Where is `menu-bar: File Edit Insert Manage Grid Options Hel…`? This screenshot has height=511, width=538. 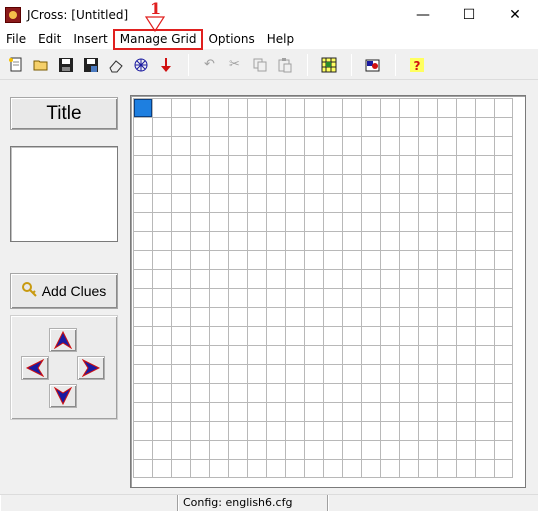
menu-bar: File Edit Insert Manage Grid Options Hel… is located at coordinates (269, 39).